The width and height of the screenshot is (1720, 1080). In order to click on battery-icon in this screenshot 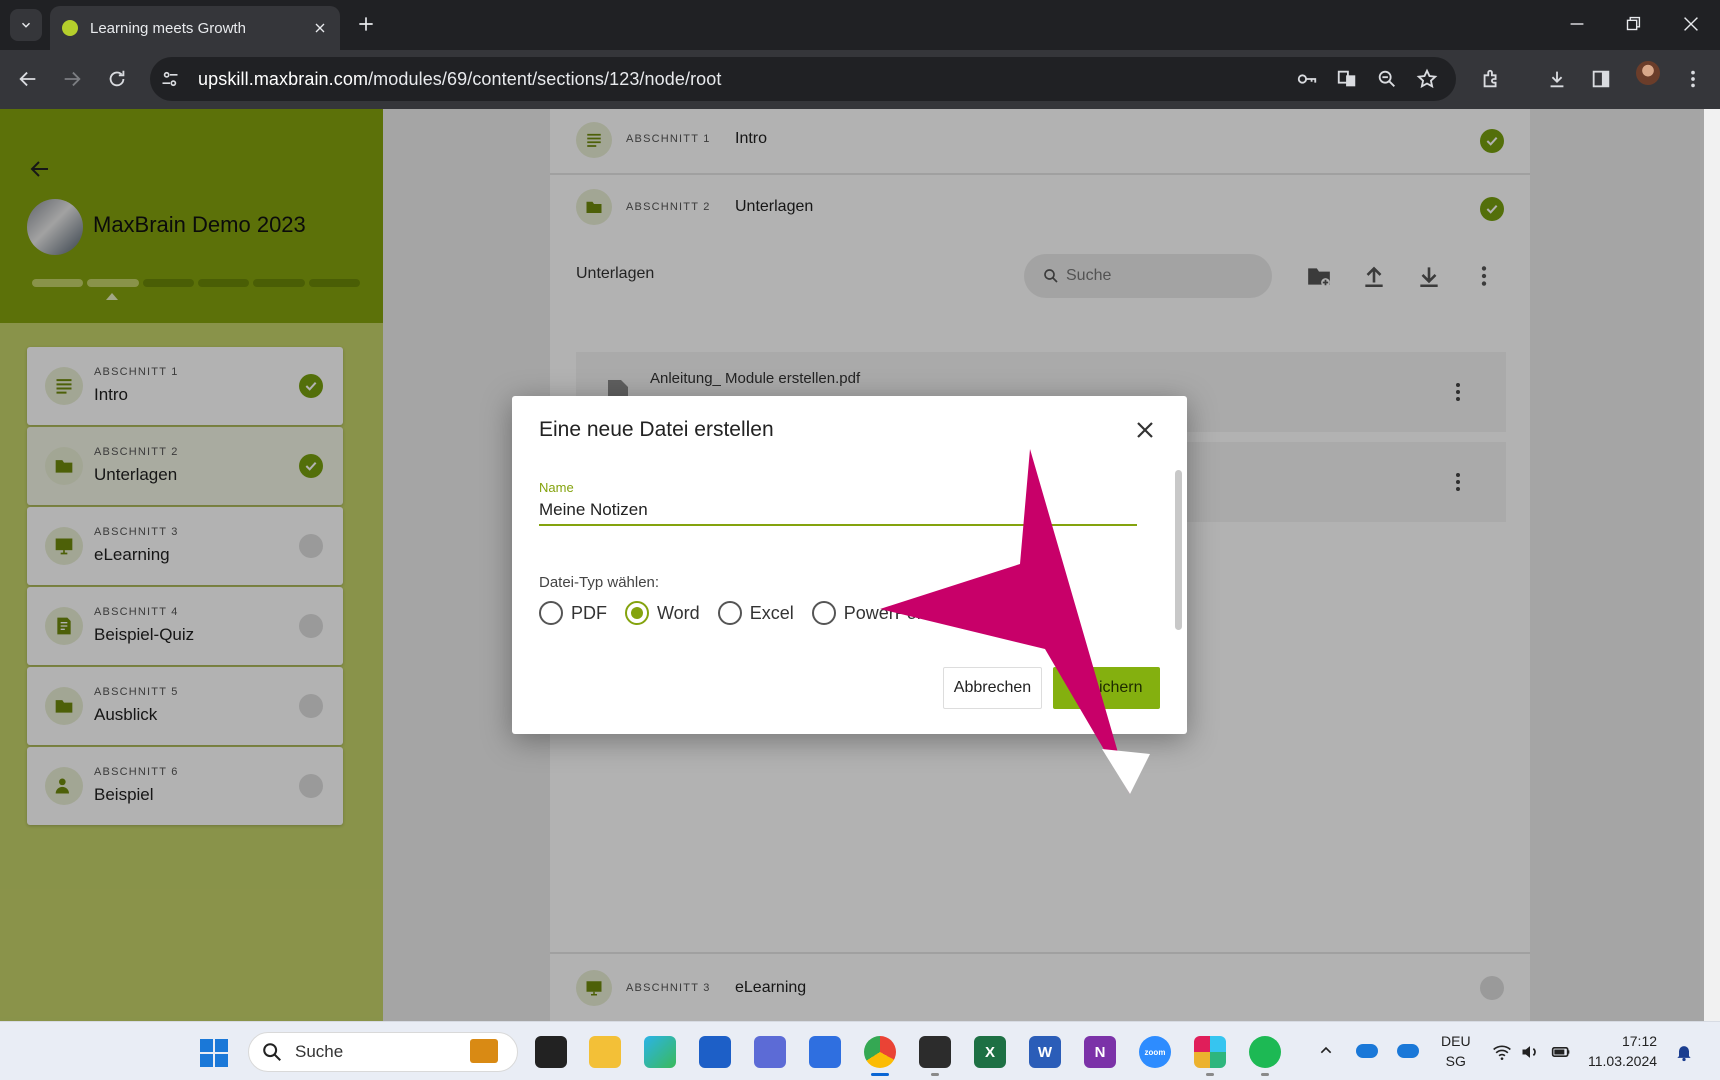, I will do `click(1561, 1052)`.